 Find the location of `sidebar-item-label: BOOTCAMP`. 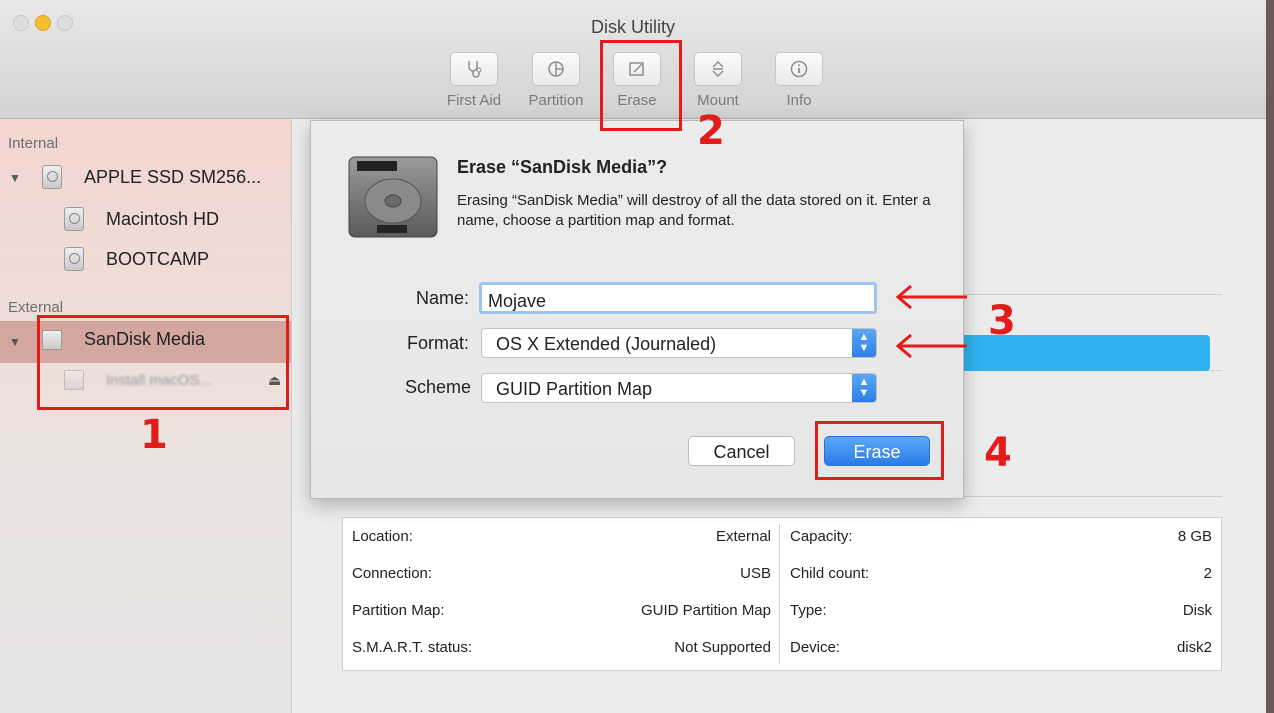

sidebar-item-label: BOOTCAMP is located at coordinates (158, 258).